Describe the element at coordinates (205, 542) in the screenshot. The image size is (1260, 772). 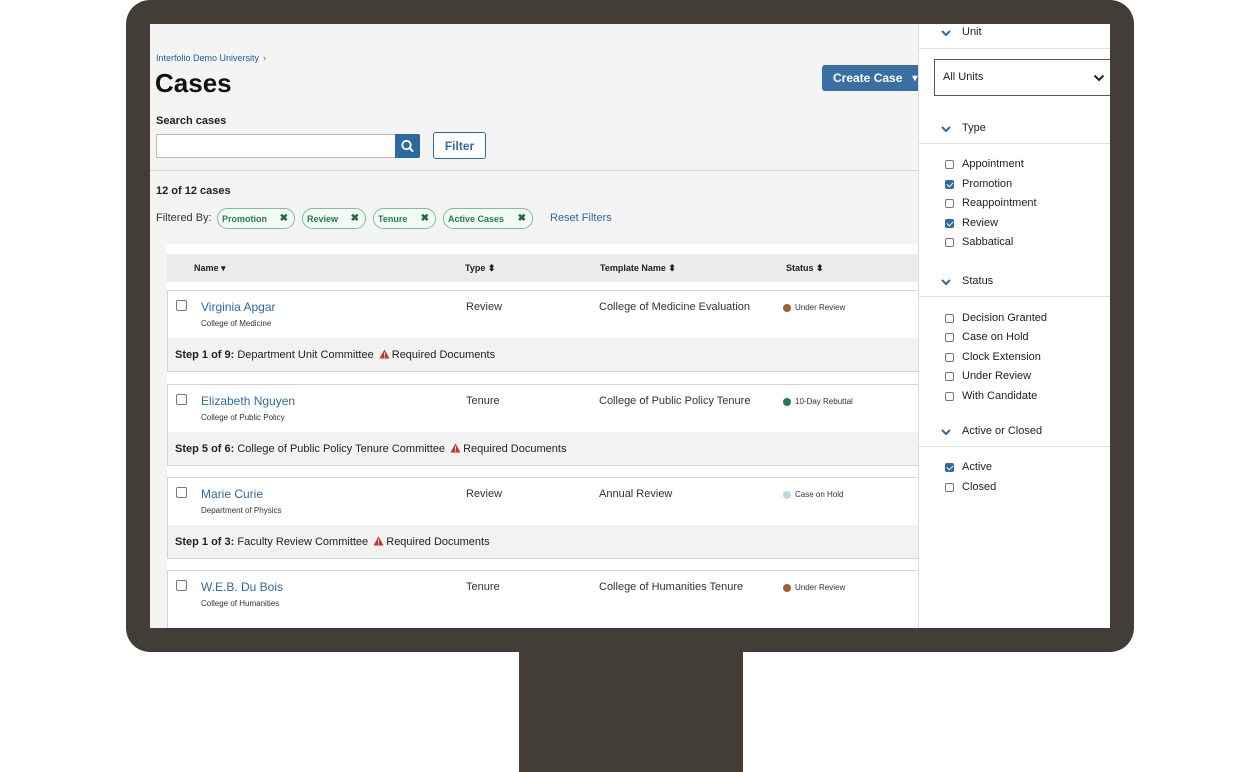
I see `step-prefix: Step 1 of 3:` at that location.